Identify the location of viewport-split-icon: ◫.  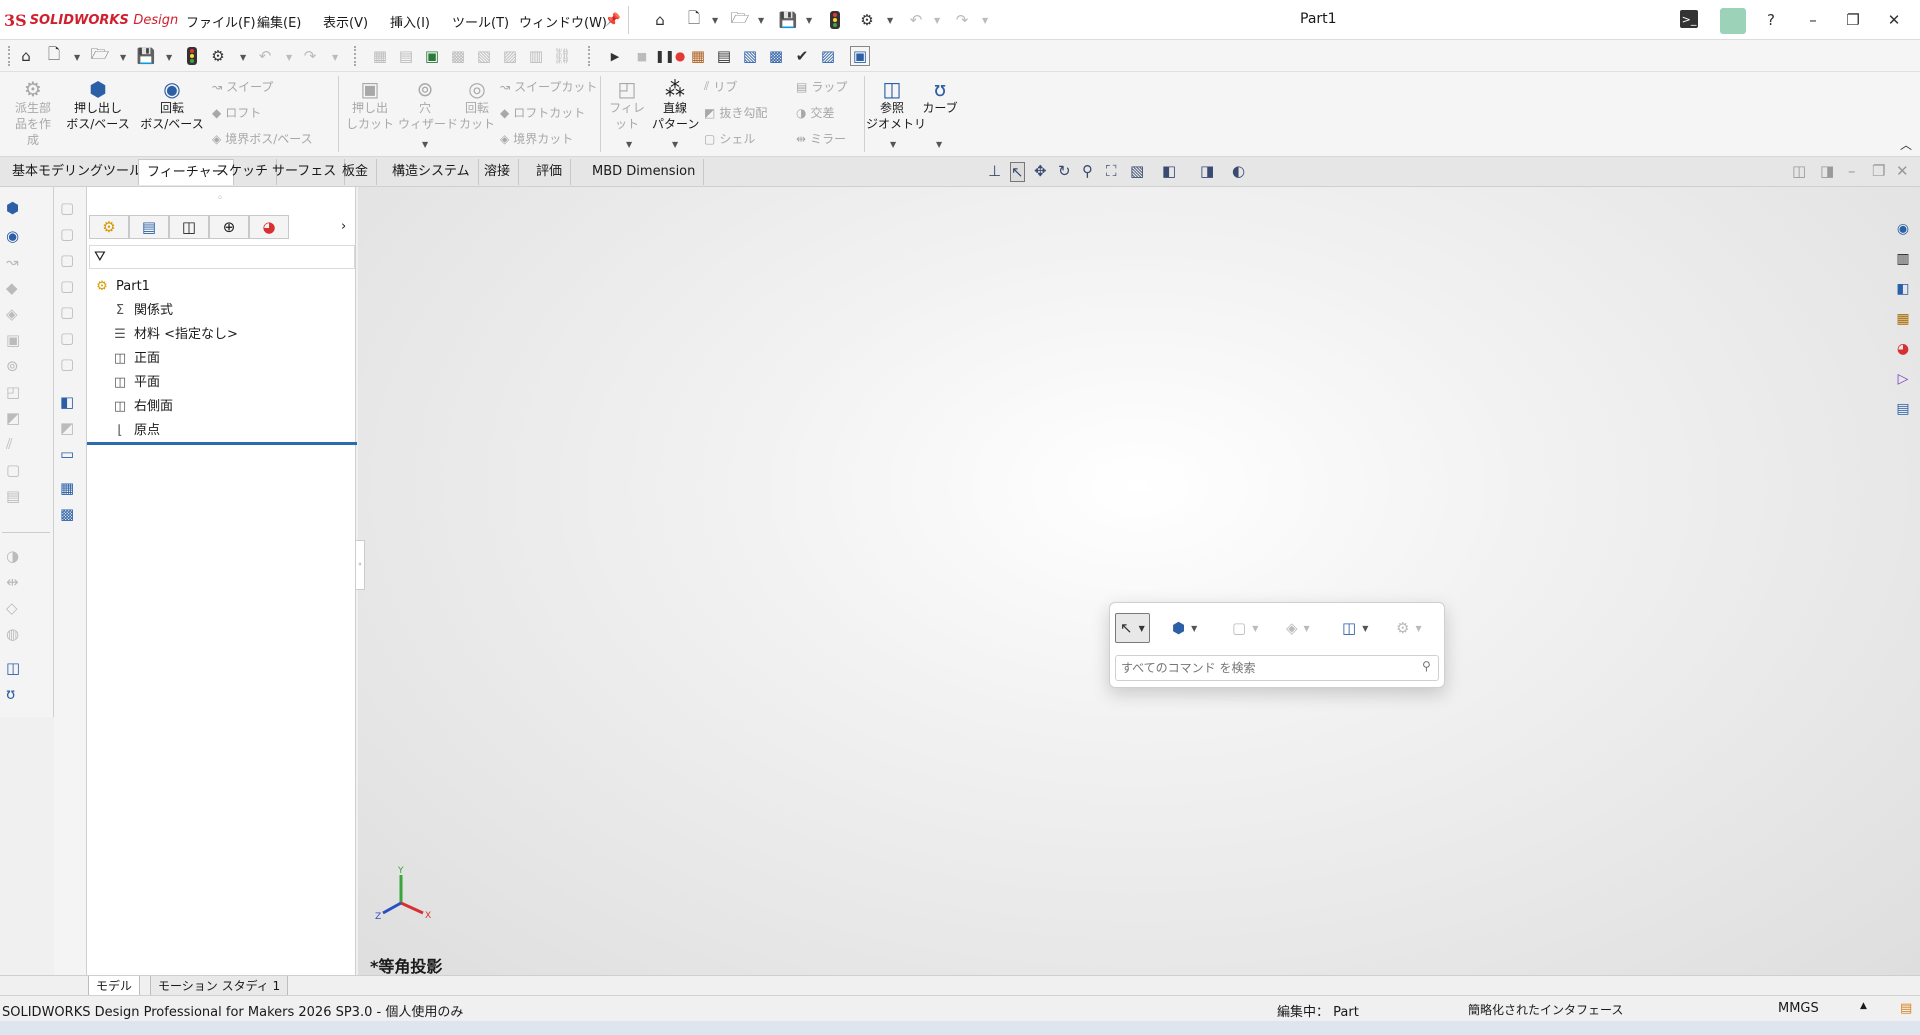
(1799, 171).